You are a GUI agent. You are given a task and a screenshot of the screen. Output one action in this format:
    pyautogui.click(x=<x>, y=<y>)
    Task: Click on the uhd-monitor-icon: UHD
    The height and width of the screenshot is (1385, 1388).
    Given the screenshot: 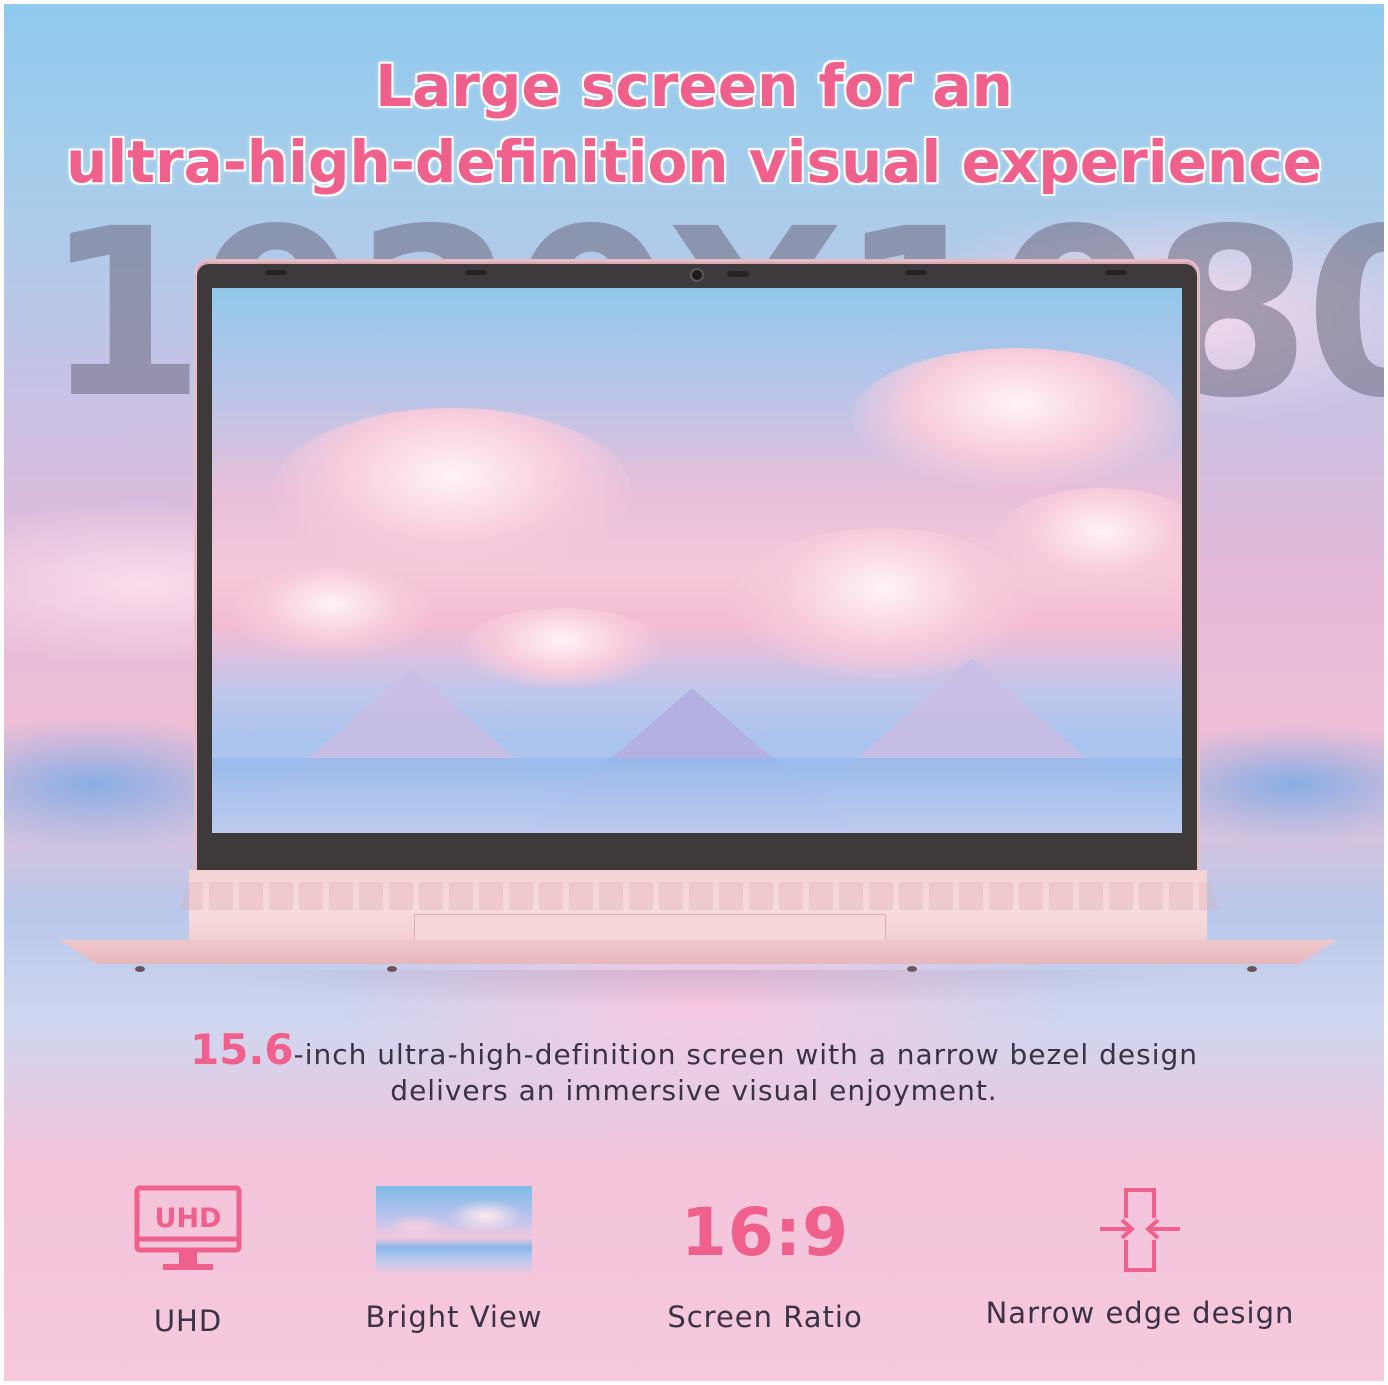 What is the action you would take?
    pyautogui.click(x=188, y=1227)
    